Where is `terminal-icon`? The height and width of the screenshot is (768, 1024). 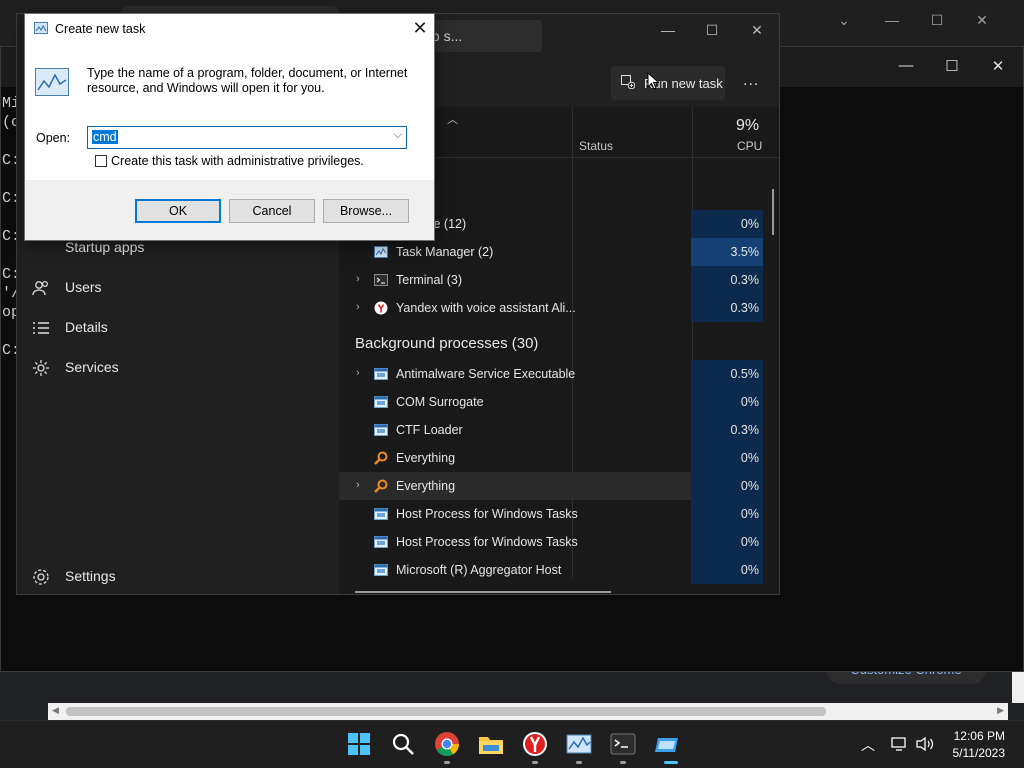
terminal-icon is located at coordinates (623, 744).